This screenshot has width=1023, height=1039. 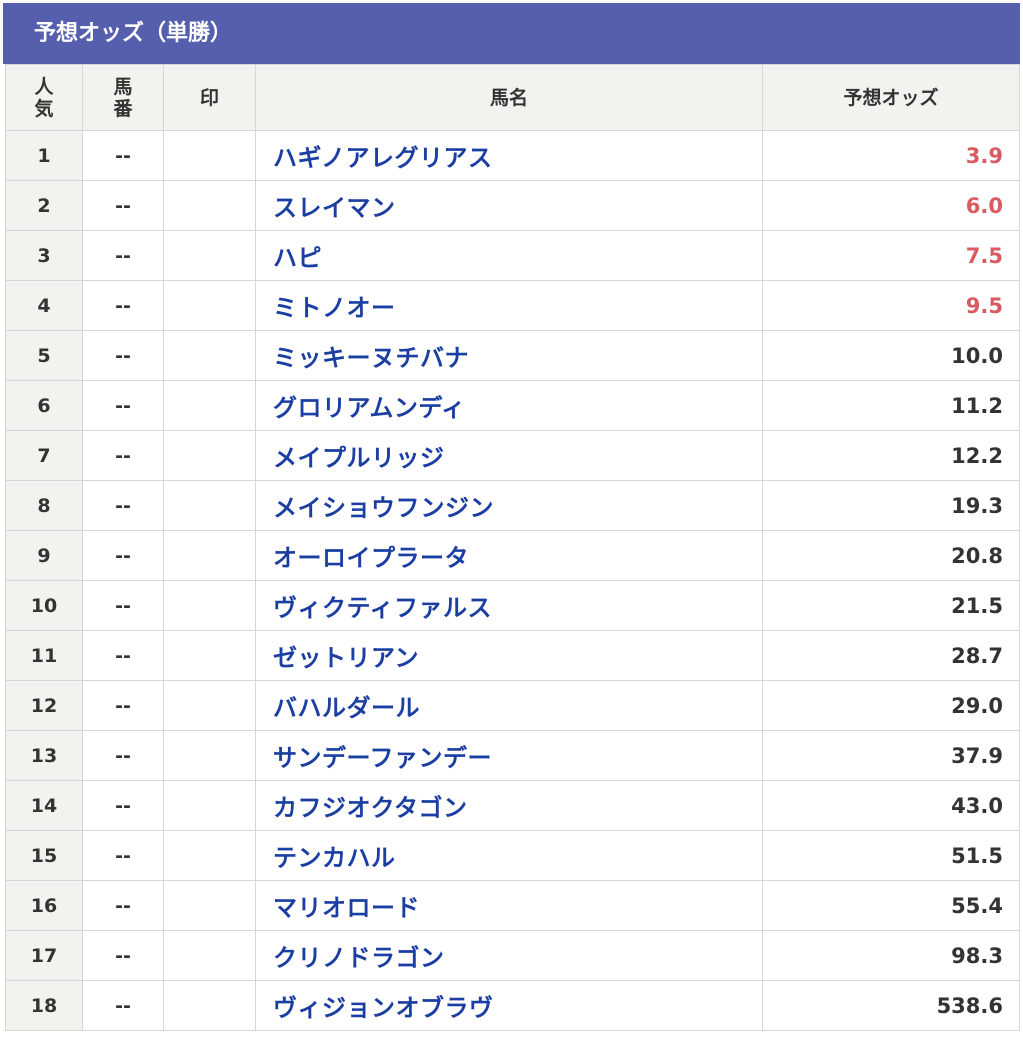 What do you see at coordinates (359, 458) in the screenshot?
I see `horse-name-link: メイプルリッジ` at bounding box center [359, 458].